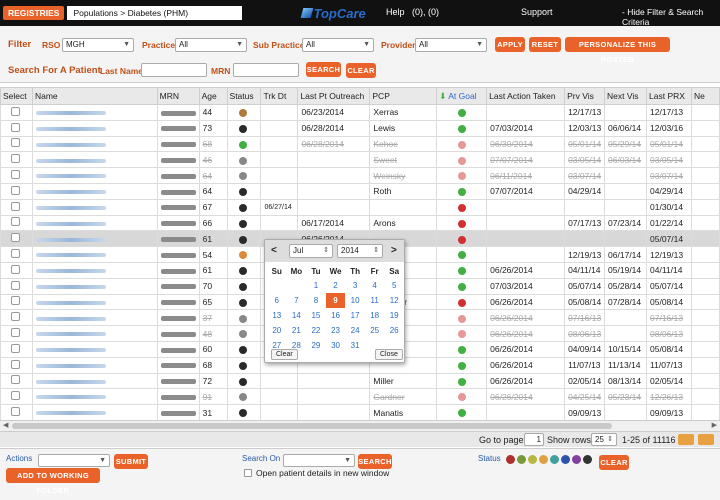 This screenshot has height=500, width=720. What do you see at coordinates (5, 425) in the screenshot?
I see `scroll-left-icon: ◀` at bounding box center [5, 425].